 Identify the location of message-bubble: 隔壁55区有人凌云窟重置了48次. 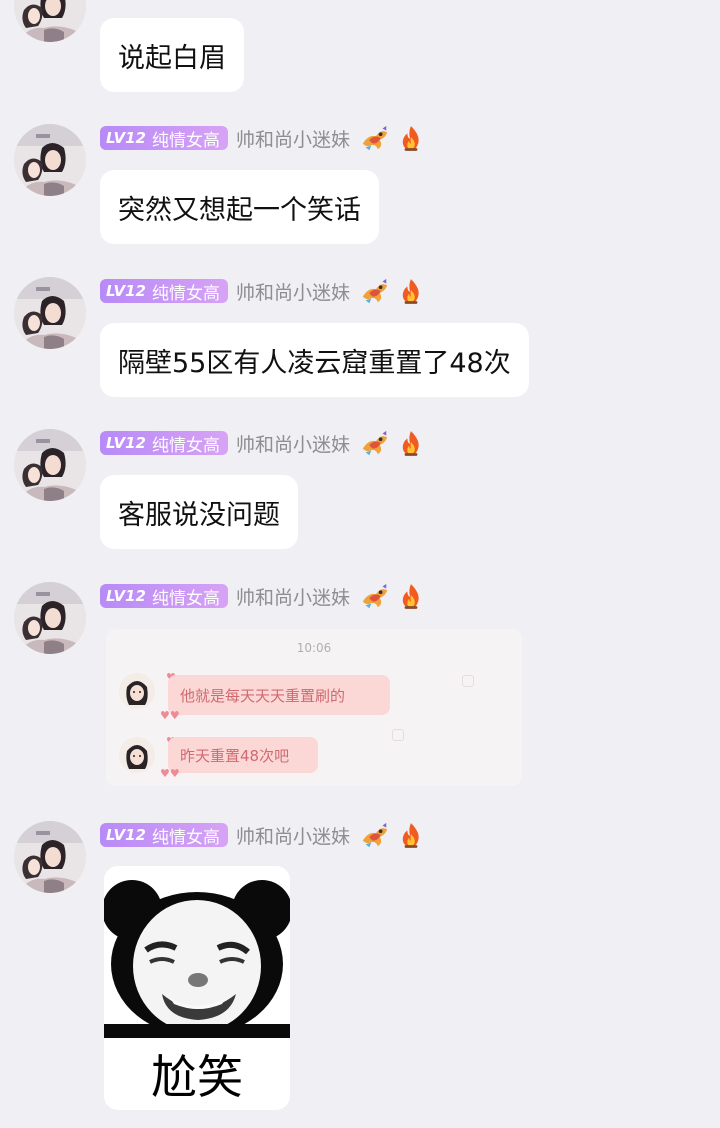
(314, 360).